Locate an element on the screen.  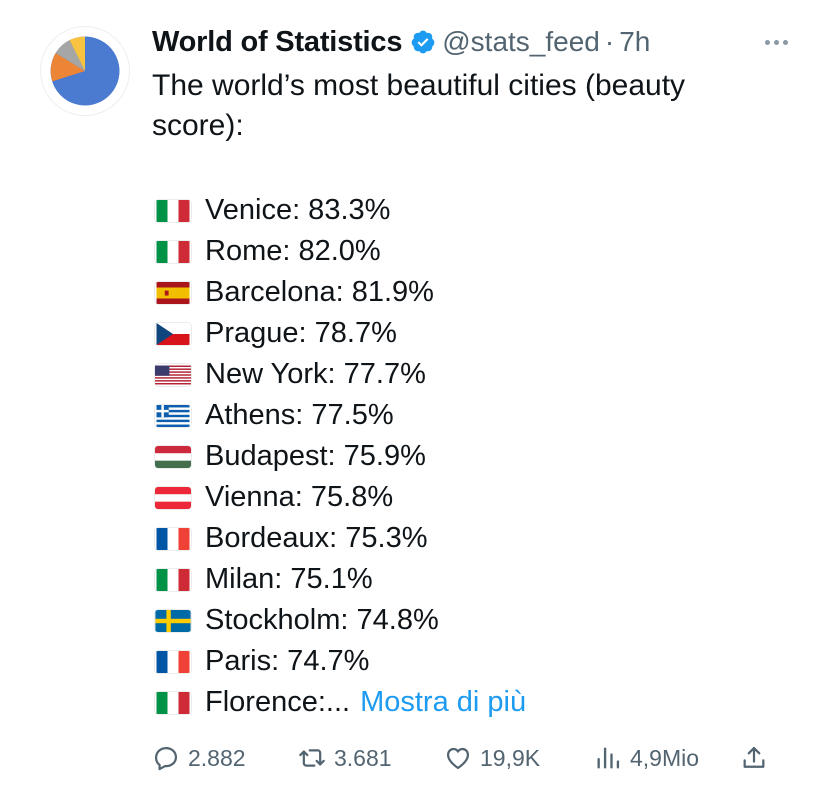
list-item: Florence:... Mostra di più is located at coordinates (465, 702).